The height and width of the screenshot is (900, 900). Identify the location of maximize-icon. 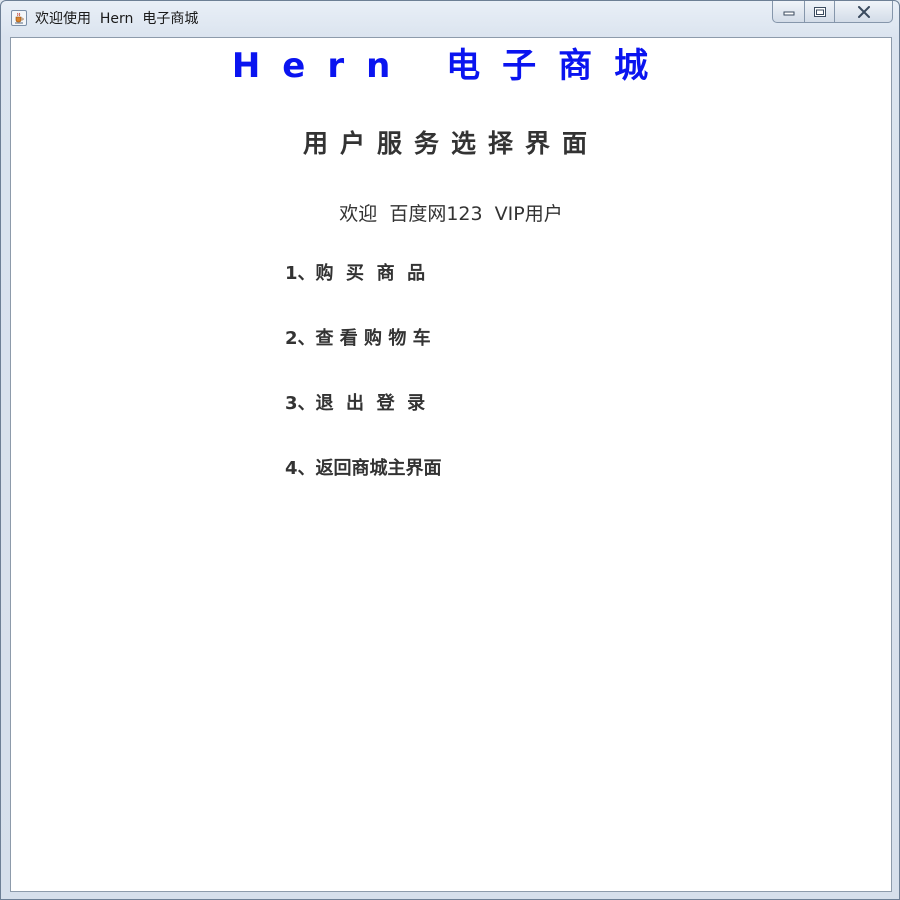
(819, 11).